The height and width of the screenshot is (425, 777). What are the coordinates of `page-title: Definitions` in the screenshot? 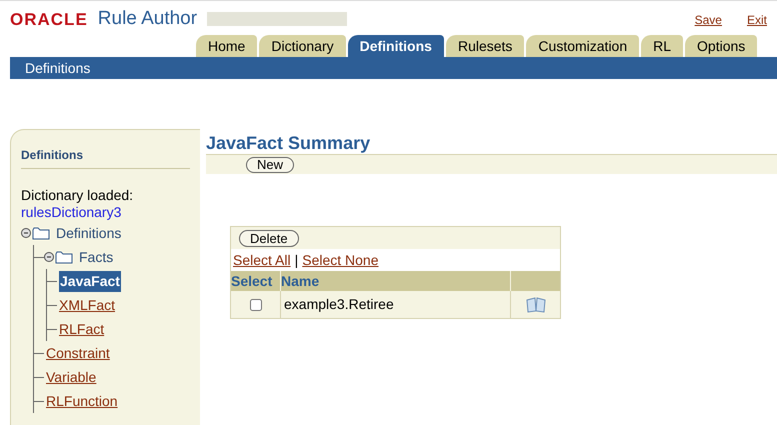 It's located at (57, 68).